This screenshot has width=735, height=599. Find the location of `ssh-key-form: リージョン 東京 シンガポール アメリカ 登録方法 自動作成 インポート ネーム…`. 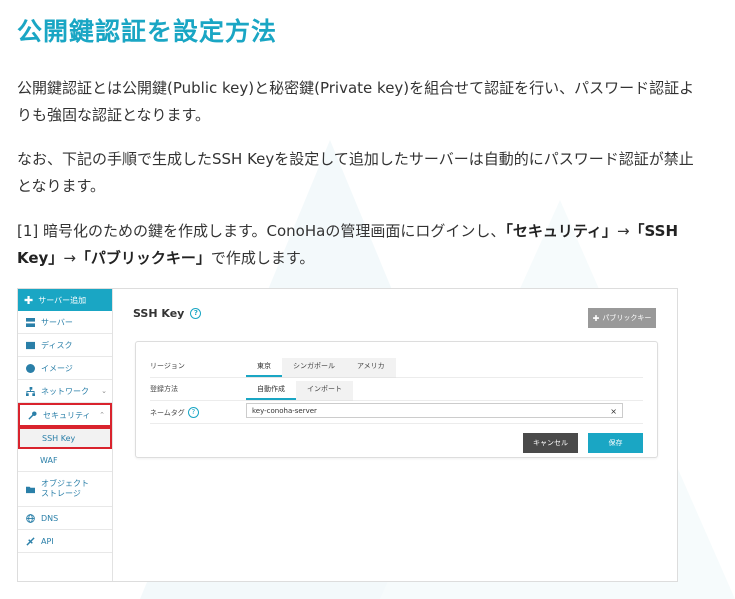

ssh-key-form: リージョン 東京 シンガポール アメリカ 登録方法 自動作成 インポート ネーム… is located at coordinates (396, 399).